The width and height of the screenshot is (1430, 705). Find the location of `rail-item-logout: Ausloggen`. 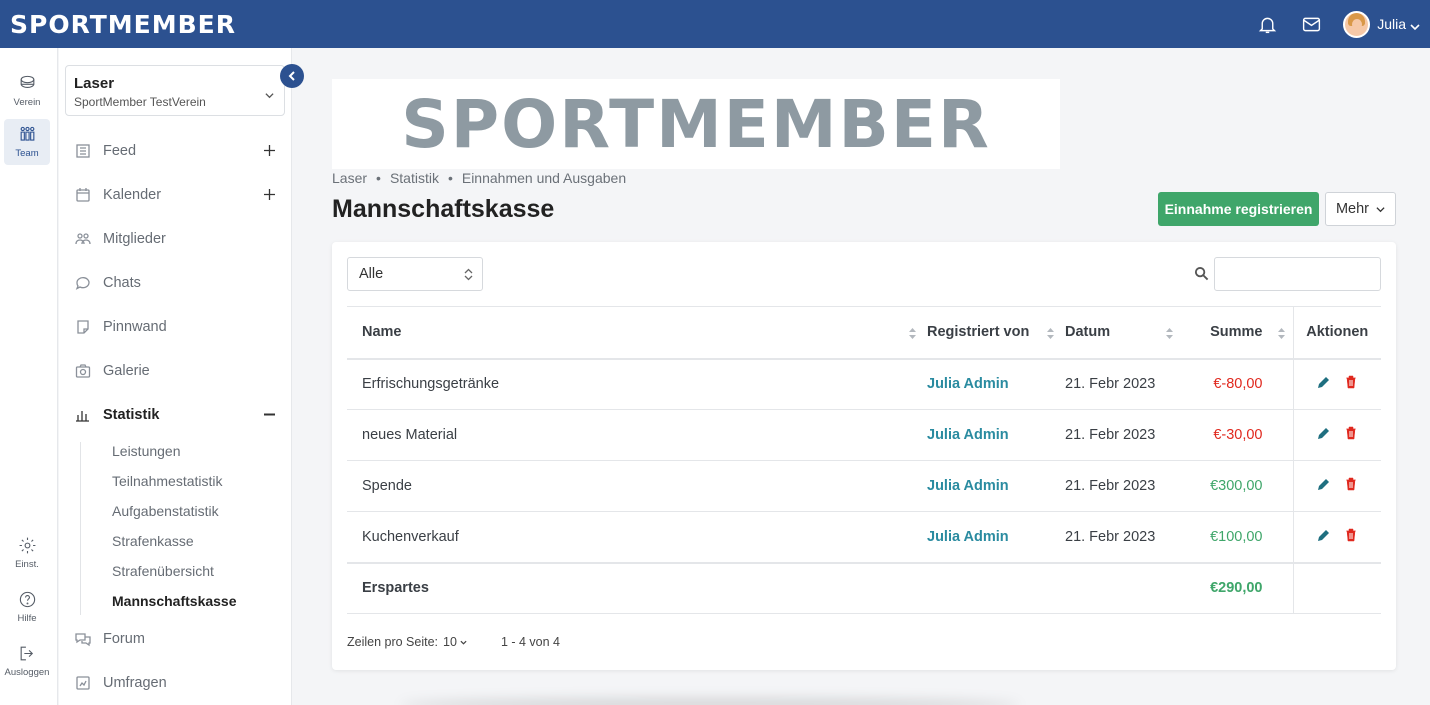

rail-item-logout: Ausloggen is located at coordinates (27, 661).